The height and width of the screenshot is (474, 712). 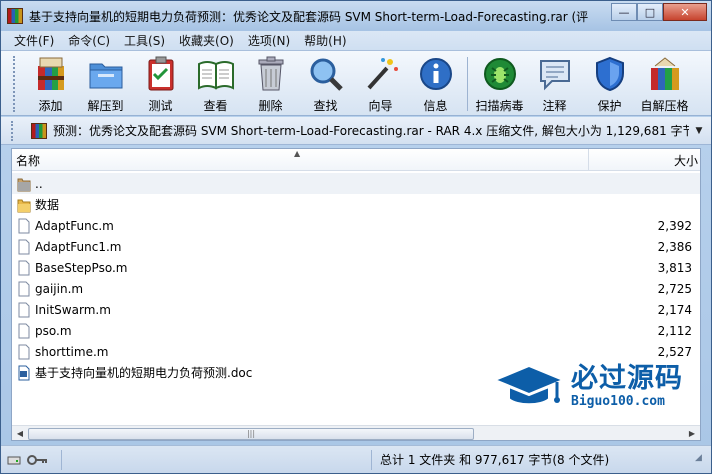 I want to click on sfx-button: 自解压格, so click(x=664, y=83).